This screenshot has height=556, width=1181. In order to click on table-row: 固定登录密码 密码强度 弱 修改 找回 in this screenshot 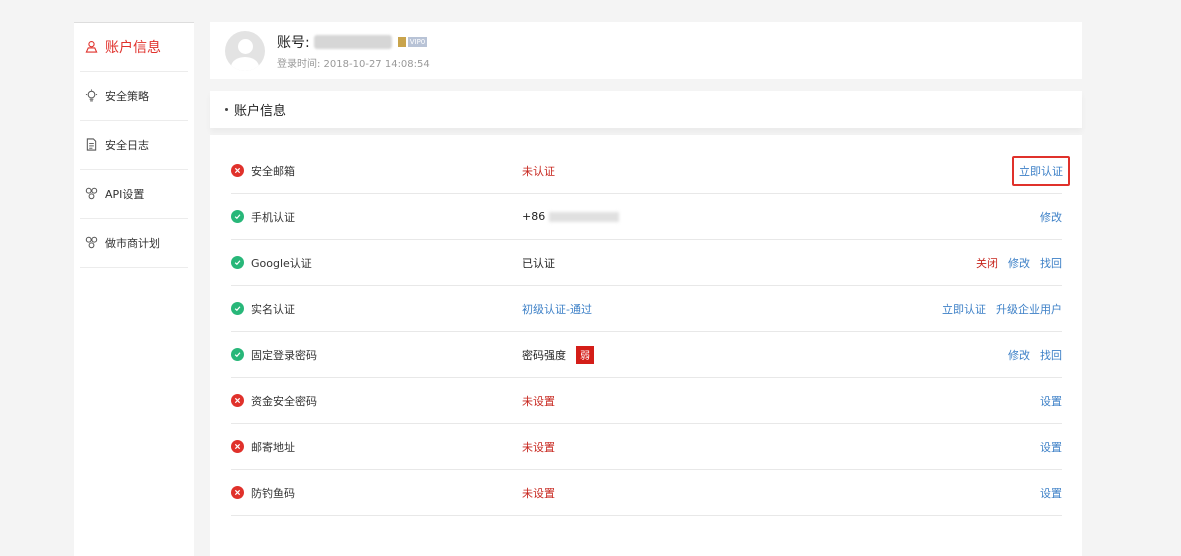, I will do `click(646, 355)`.